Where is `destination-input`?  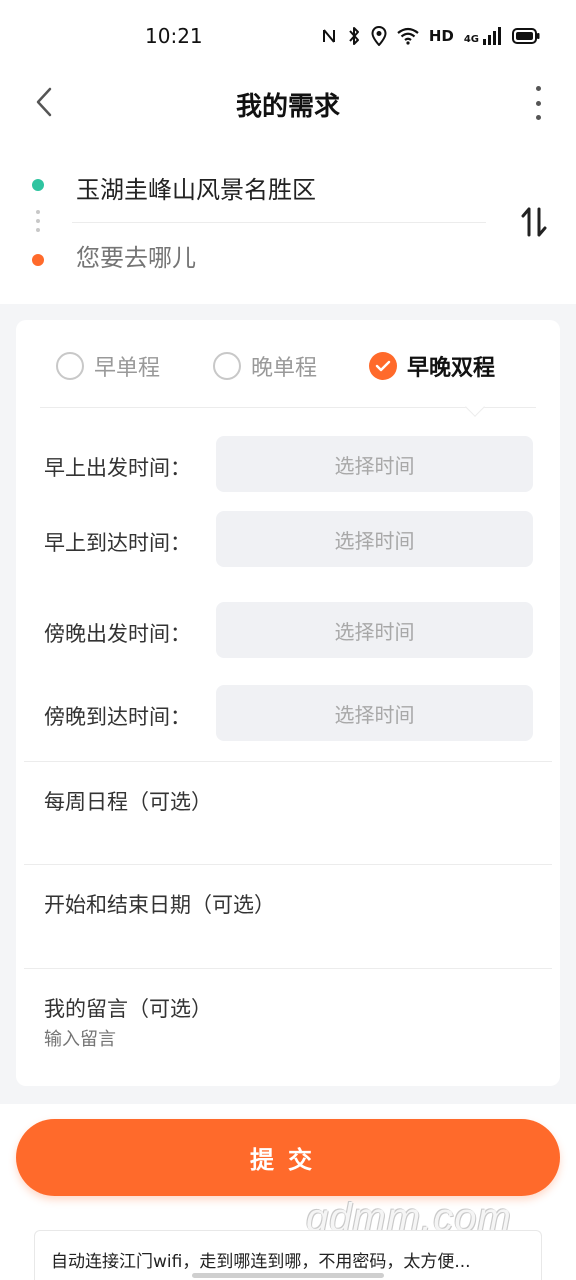 destination-input is located at coordinates (276, 258).